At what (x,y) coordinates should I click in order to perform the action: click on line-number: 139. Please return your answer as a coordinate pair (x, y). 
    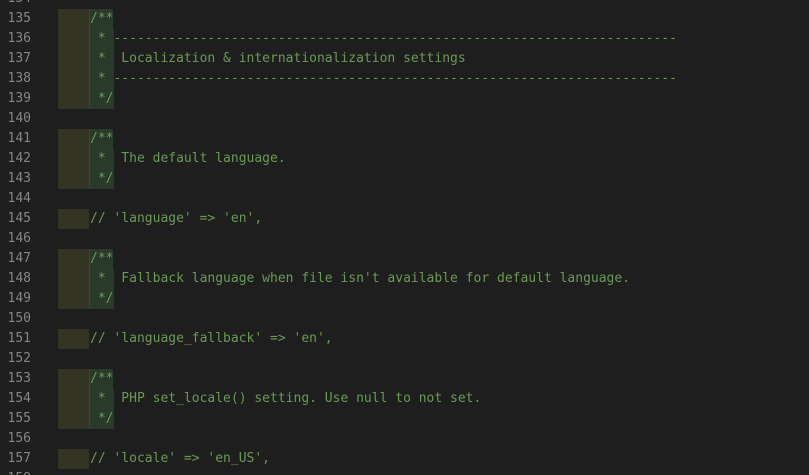
    Looking at the image, I should click on (19, 98).